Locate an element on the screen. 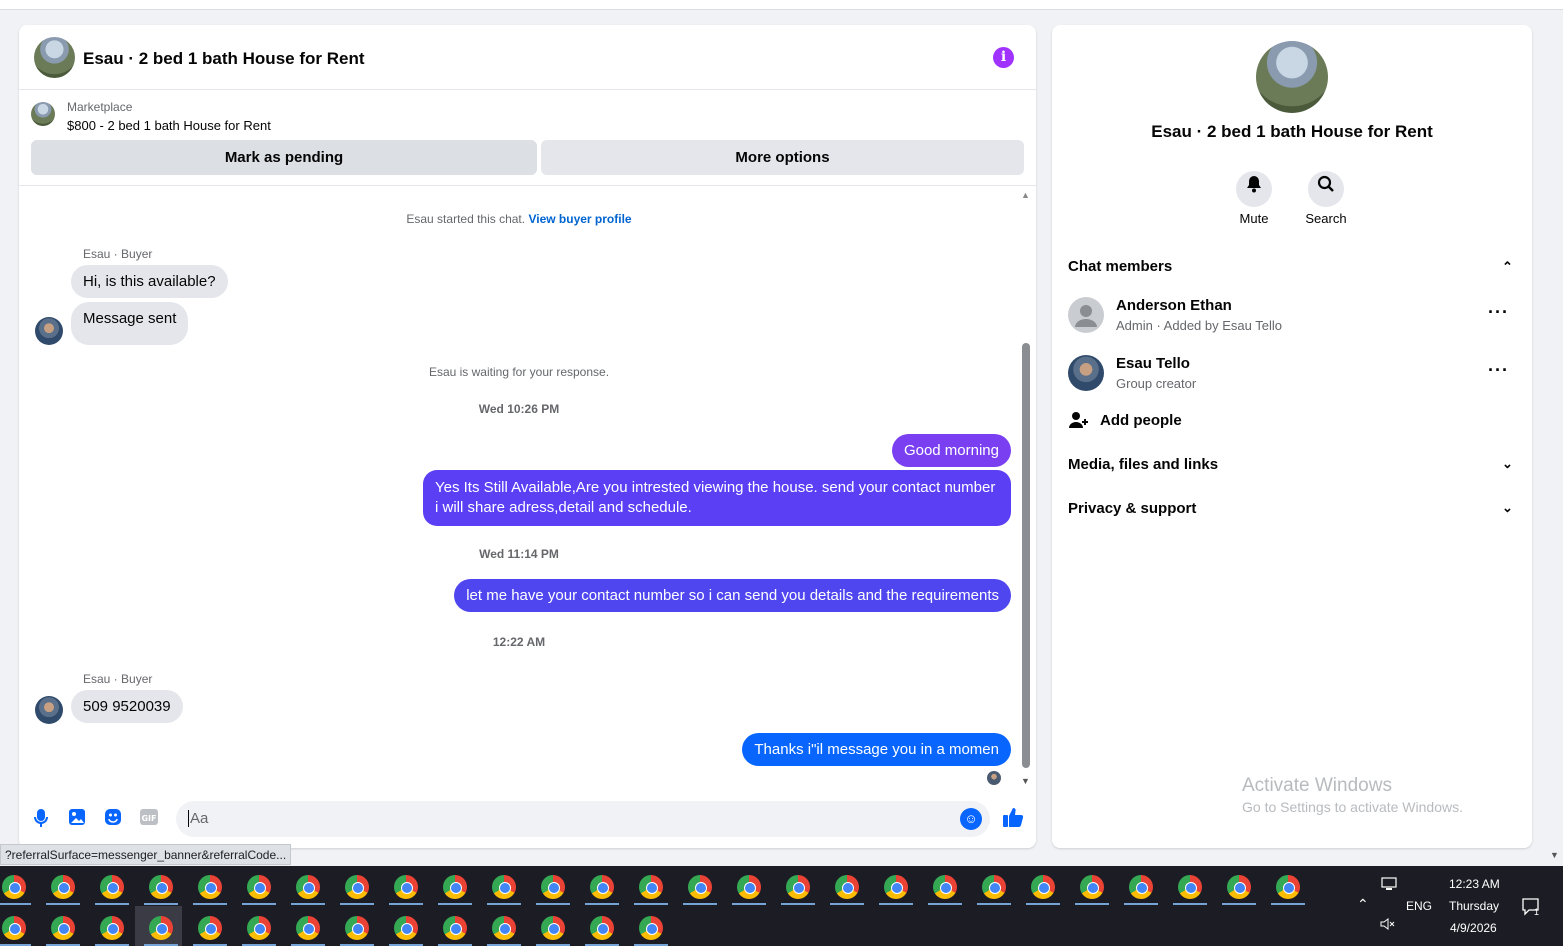 The height and width of the screenshot is (946, 1563). listing-title: $800 - 2 bed 1 bath House for Rent is located at coordinates (169, 125).